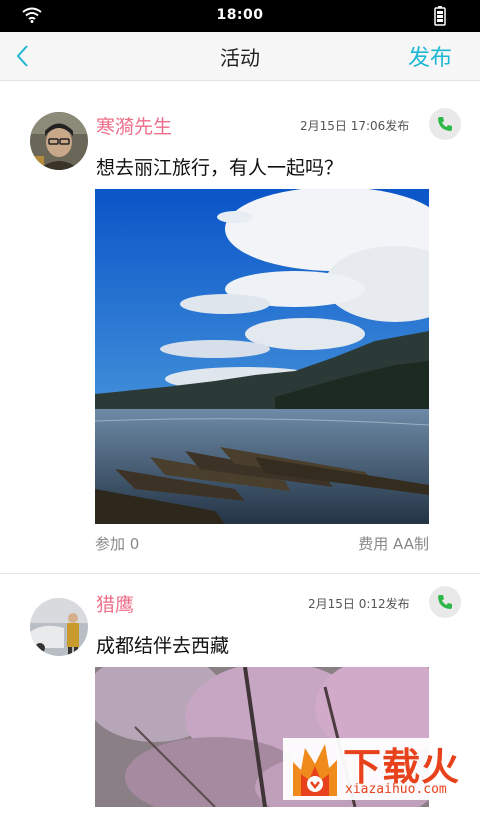 The height and width of the screenshot is (834, 480). What do you see at coordinates (396, 789) in the screenshot?
I see `watermark-url: xiazaihuo.com` at bounding box center [396, 789].